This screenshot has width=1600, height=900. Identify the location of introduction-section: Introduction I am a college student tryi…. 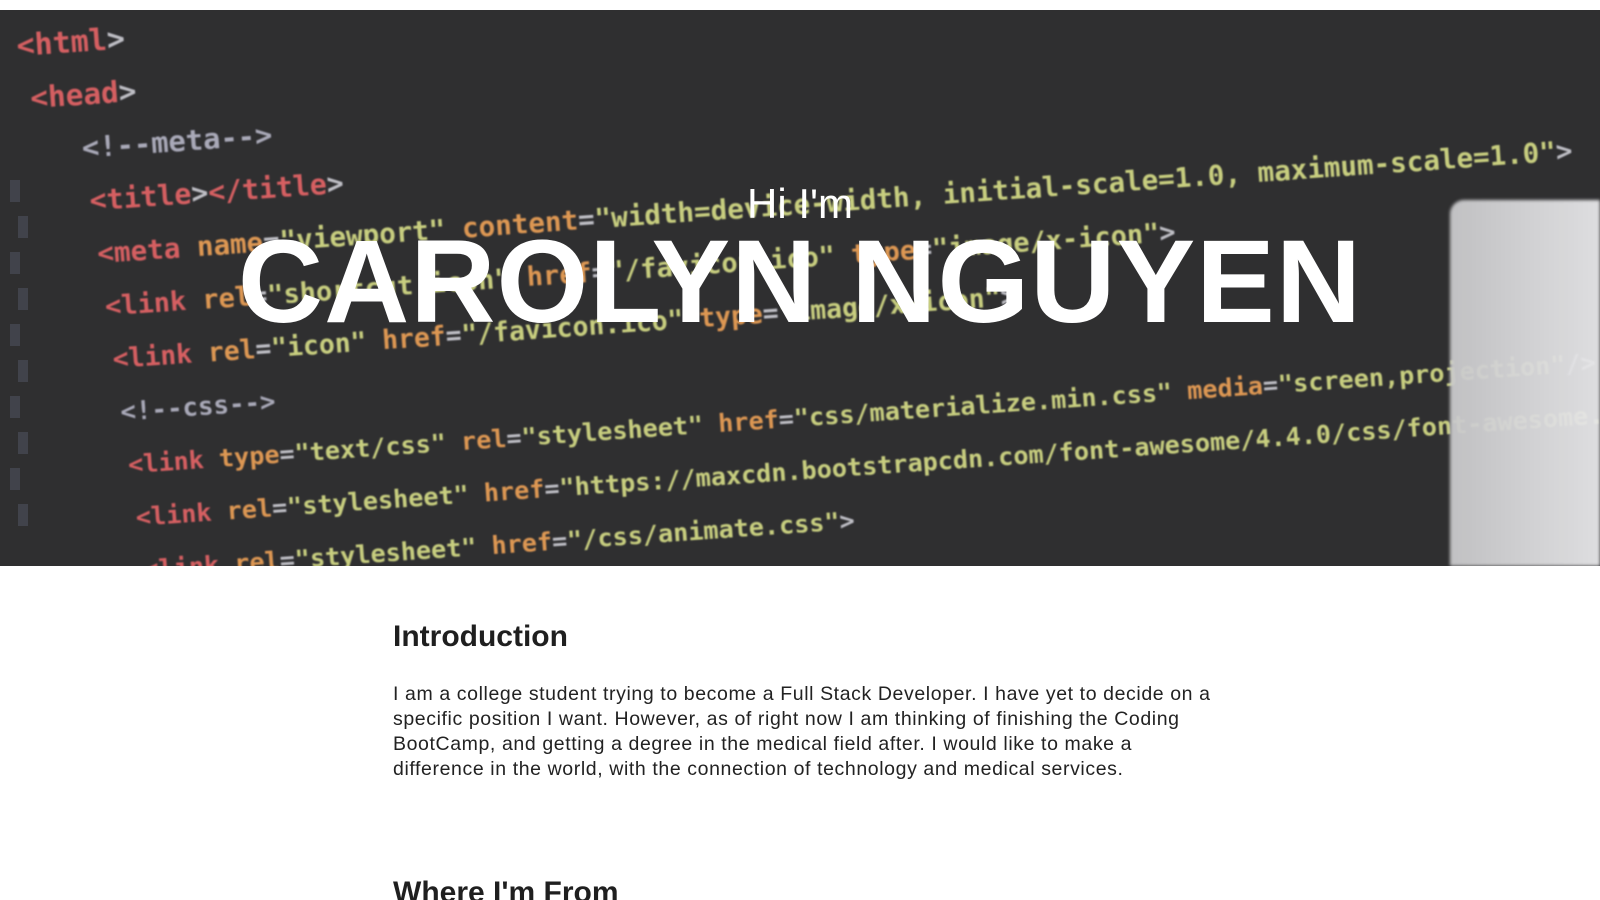
(803, 701).